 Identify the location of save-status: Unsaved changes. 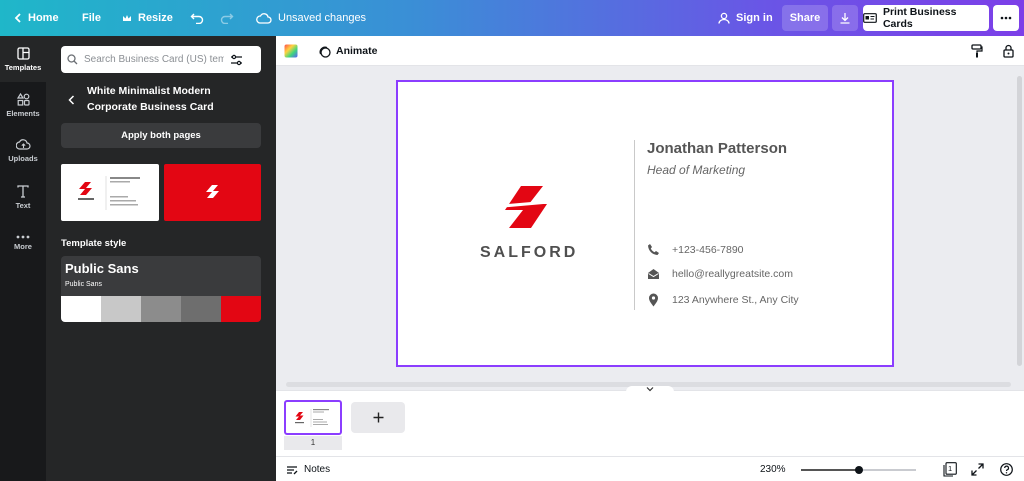
(311, 18).